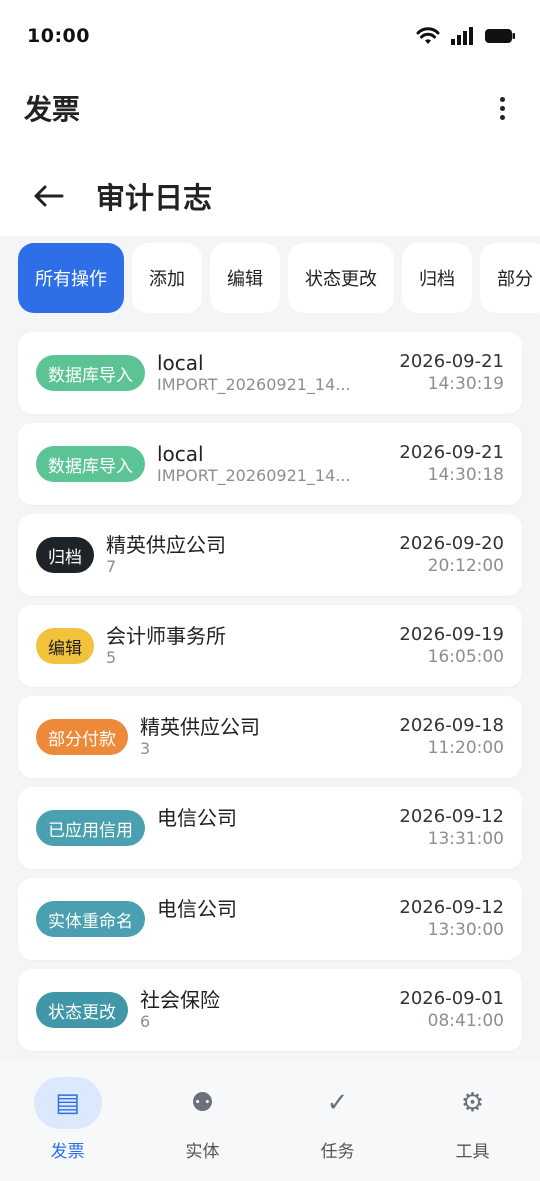  Describe the element at coordinates (502, 108) in the screenshot. I see `more-options-icon` at that location.